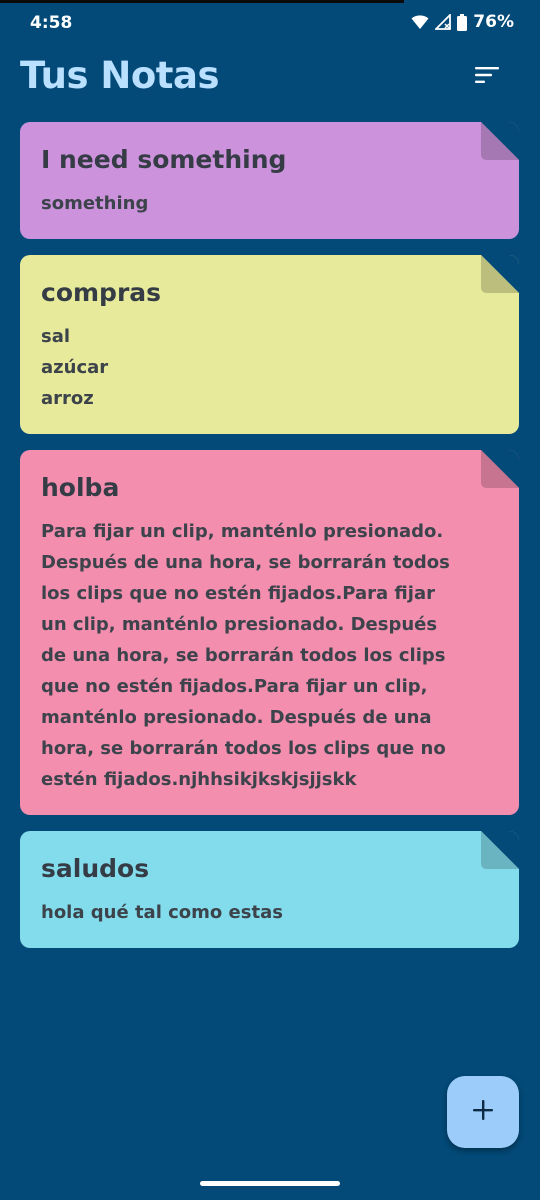 This screenshot has height=1200, width=540. What do you see at coordinates (162, 912) in the screenshot?
I see `note-body: hola qué tal como estas` at bounding box center [162, 912].